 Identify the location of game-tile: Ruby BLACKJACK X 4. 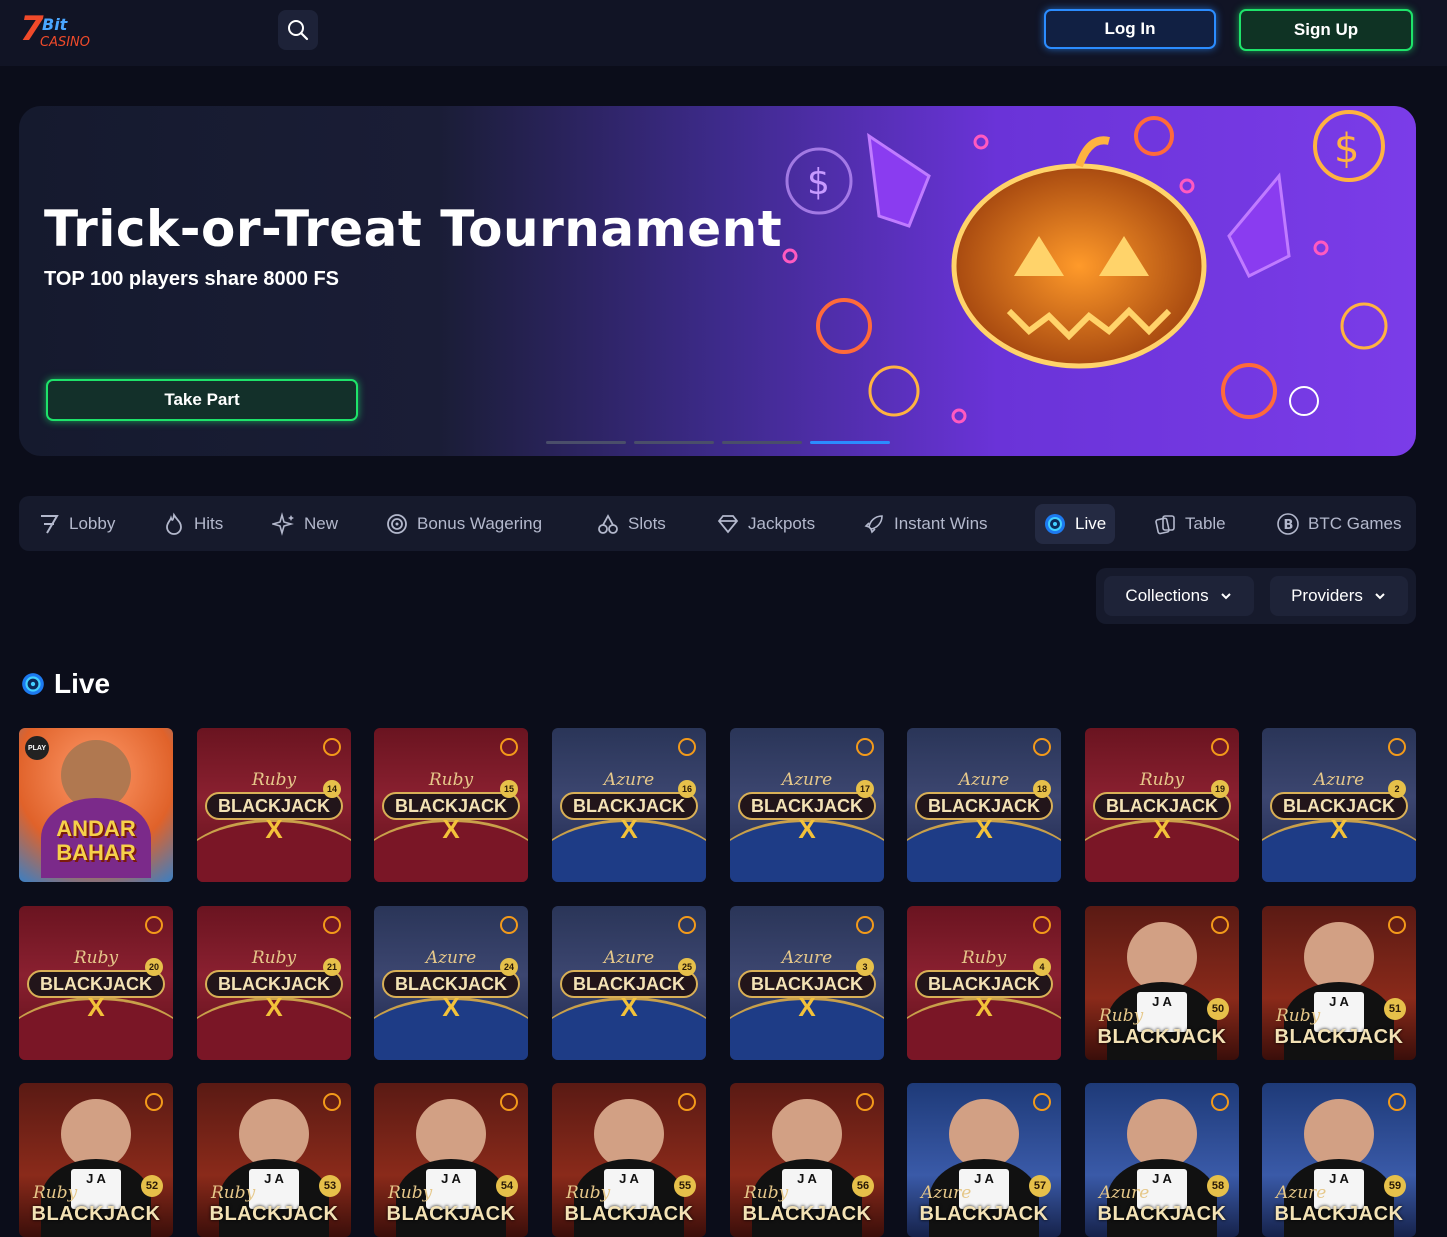
(984, 983).